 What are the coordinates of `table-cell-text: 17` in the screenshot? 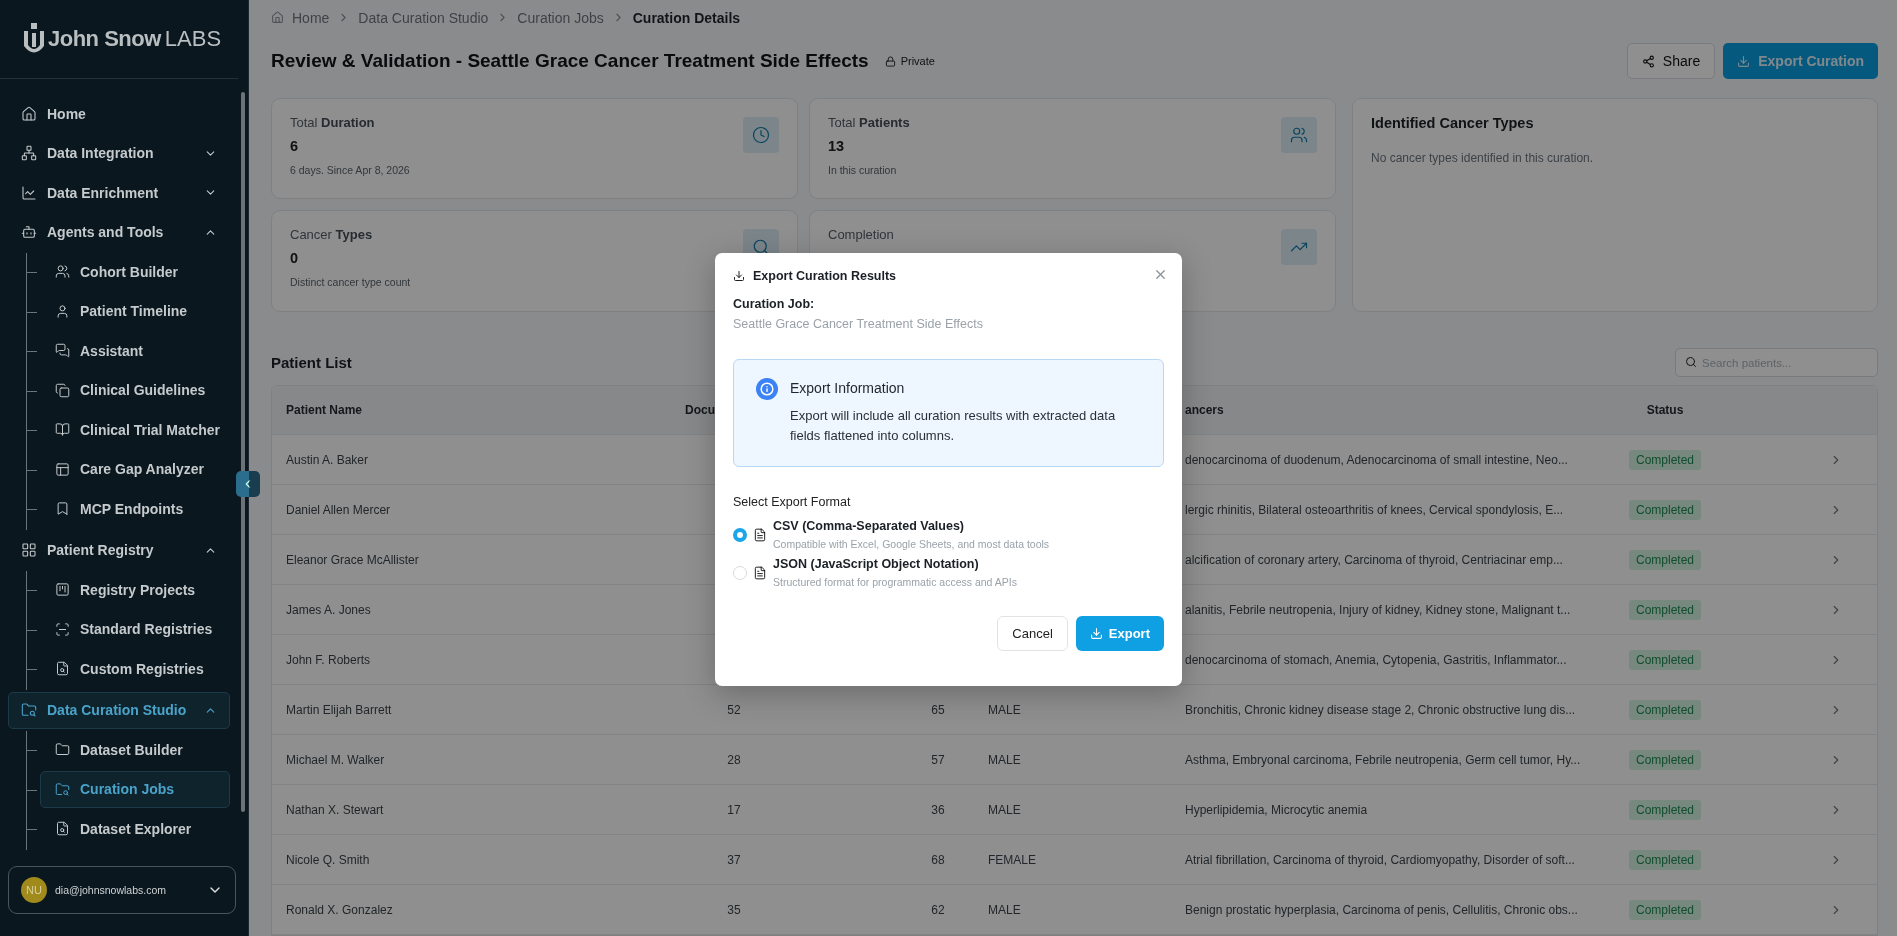 It's located at (734, 809).